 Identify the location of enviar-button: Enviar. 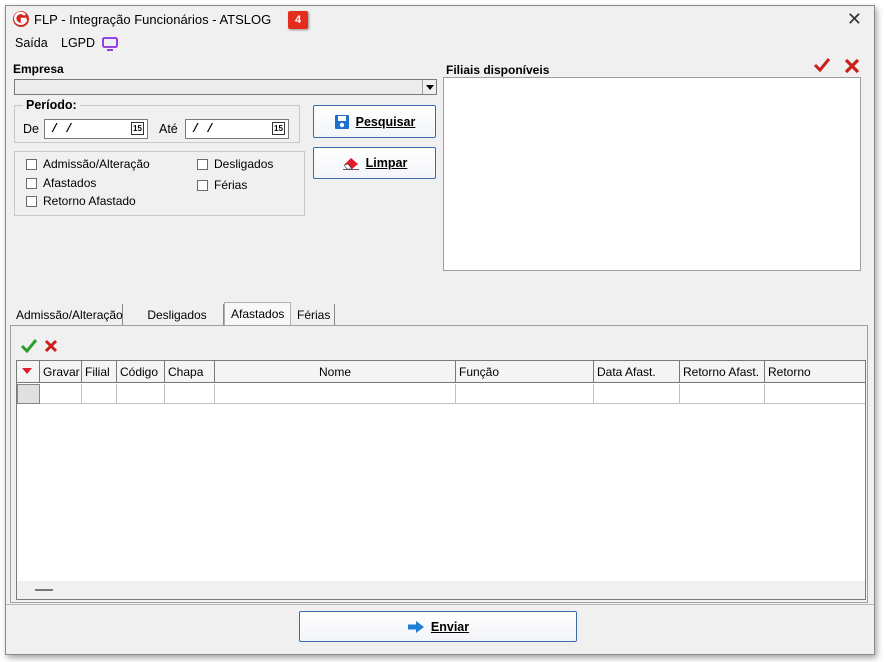
(438, 626).